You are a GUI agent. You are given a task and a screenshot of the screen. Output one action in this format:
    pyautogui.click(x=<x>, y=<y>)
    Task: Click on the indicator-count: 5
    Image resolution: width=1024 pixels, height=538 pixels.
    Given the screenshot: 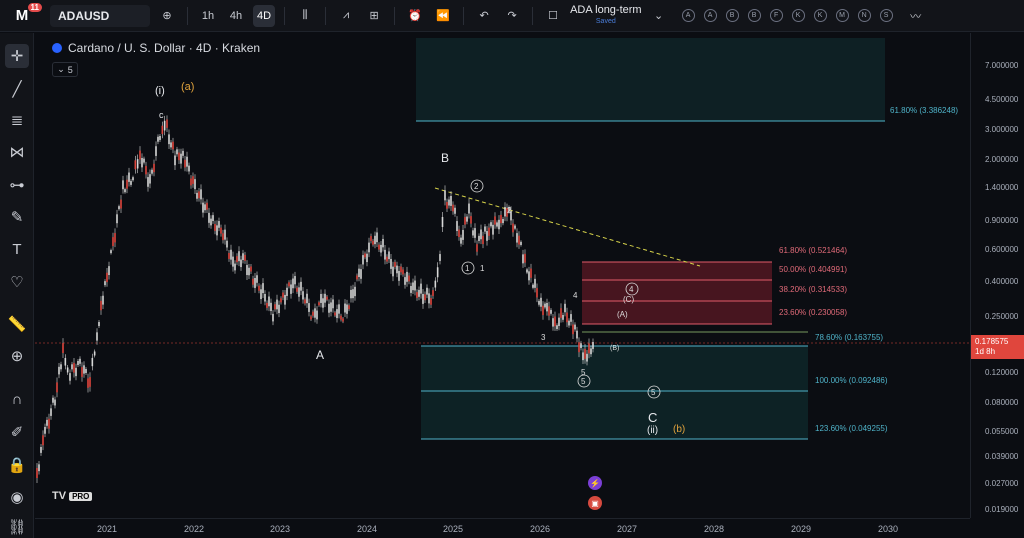 What is the action you would take?
    pyautogui.click(x=70, y=69)
    